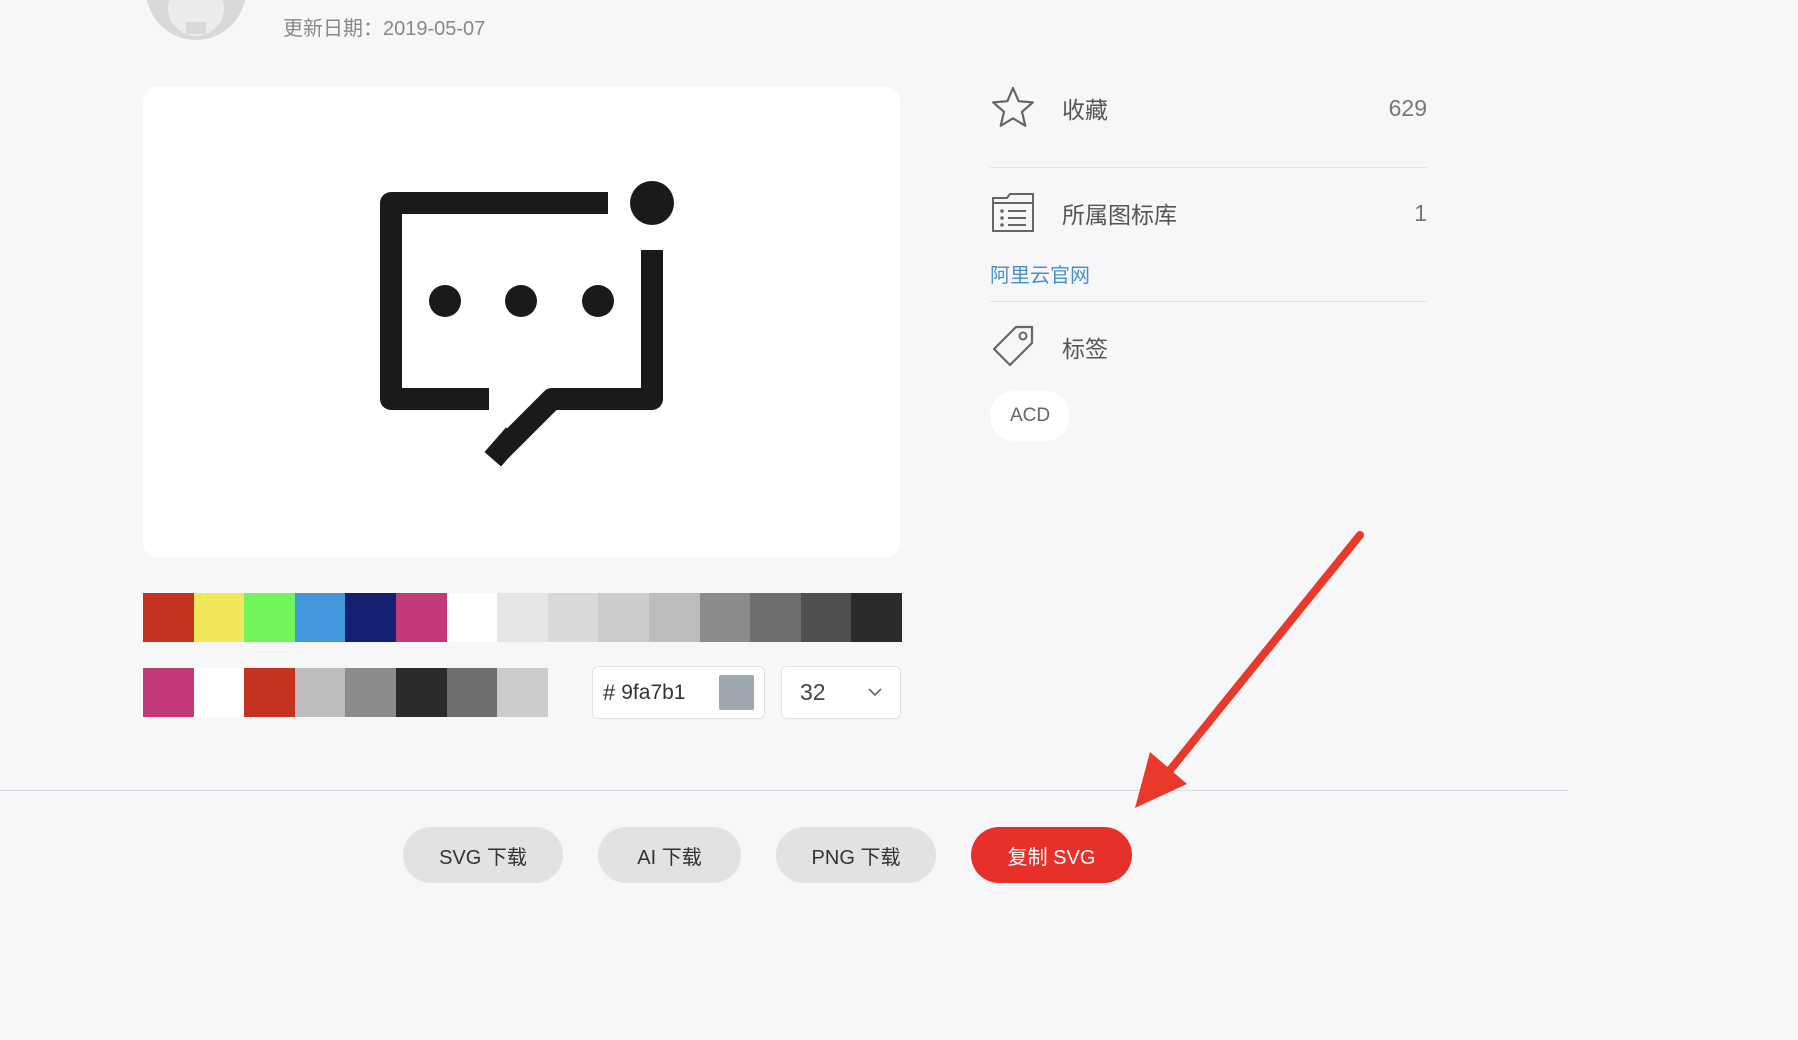  Describe the element at coordinates (856, 855) in the screenshot. I see `png-download-button: PNG 下载` at that location.